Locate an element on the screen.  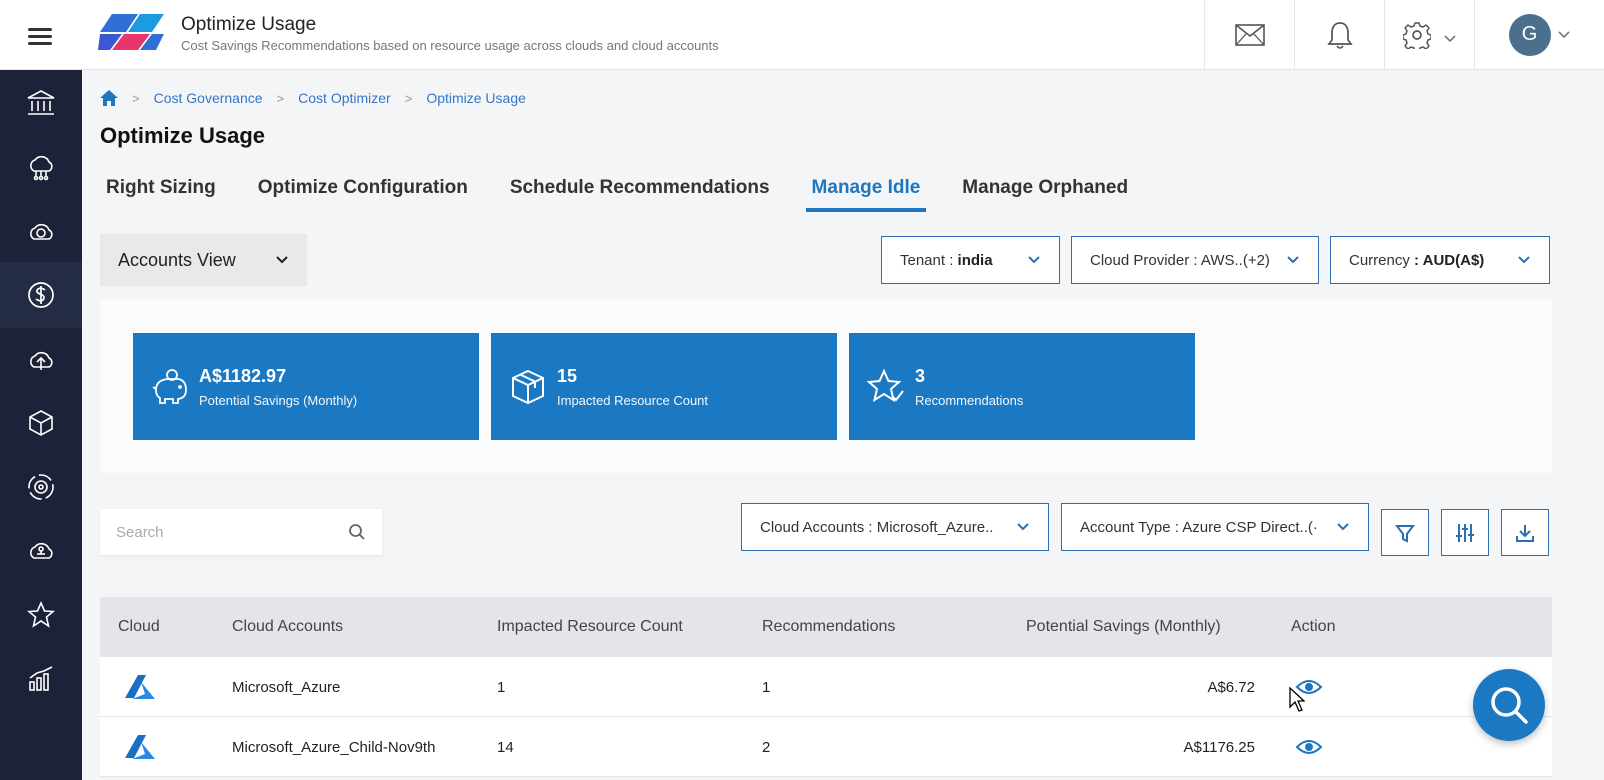
sidebar-item-bank is located at coordinates (41, 103).